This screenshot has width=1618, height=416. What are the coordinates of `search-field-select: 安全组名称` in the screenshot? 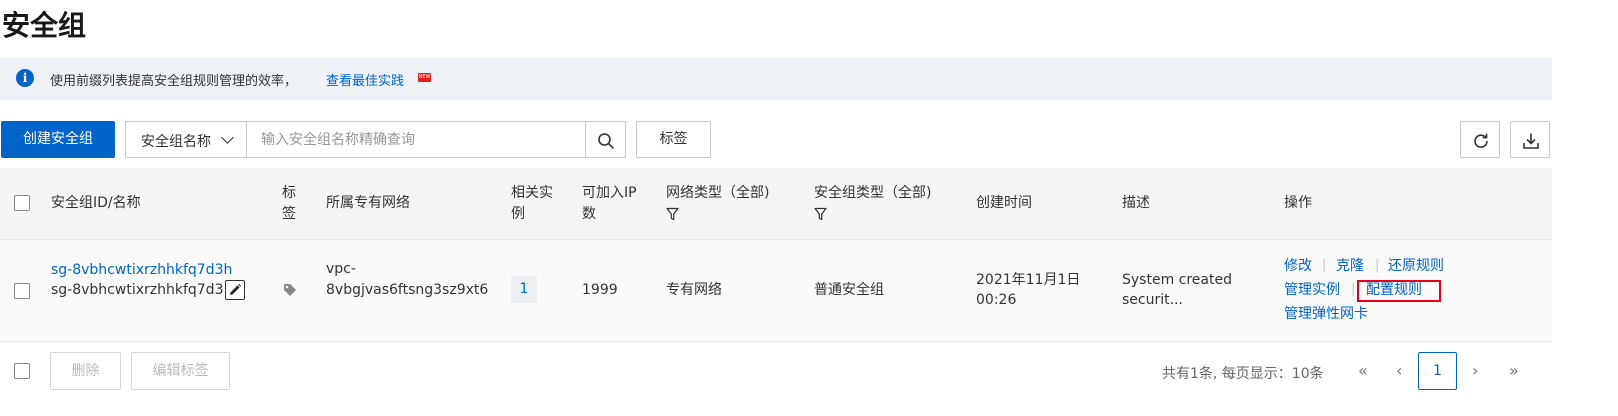 It's located at (186, 139).